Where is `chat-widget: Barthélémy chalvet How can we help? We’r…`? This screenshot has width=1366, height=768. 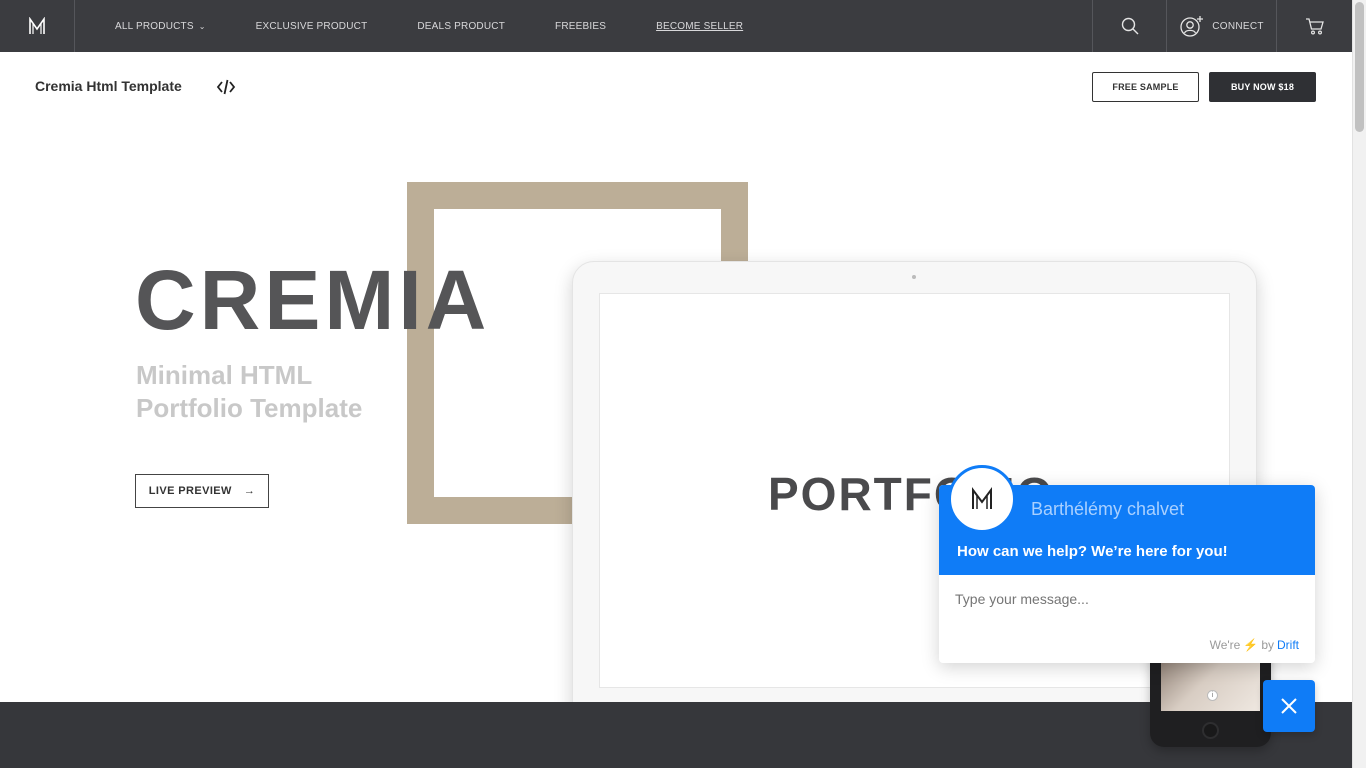
chat-widget: Barthélémy chalvet How can we help? We’r… is located at coordinates (1127, 564).